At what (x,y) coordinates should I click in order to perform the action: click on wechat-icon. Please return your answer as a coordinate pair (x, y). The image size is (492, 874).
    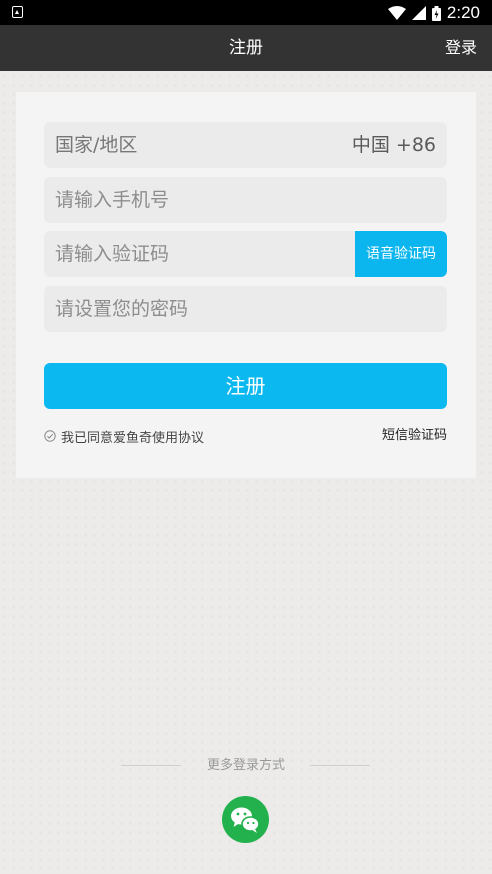
    Looking at the image, I should click on (245, 820).